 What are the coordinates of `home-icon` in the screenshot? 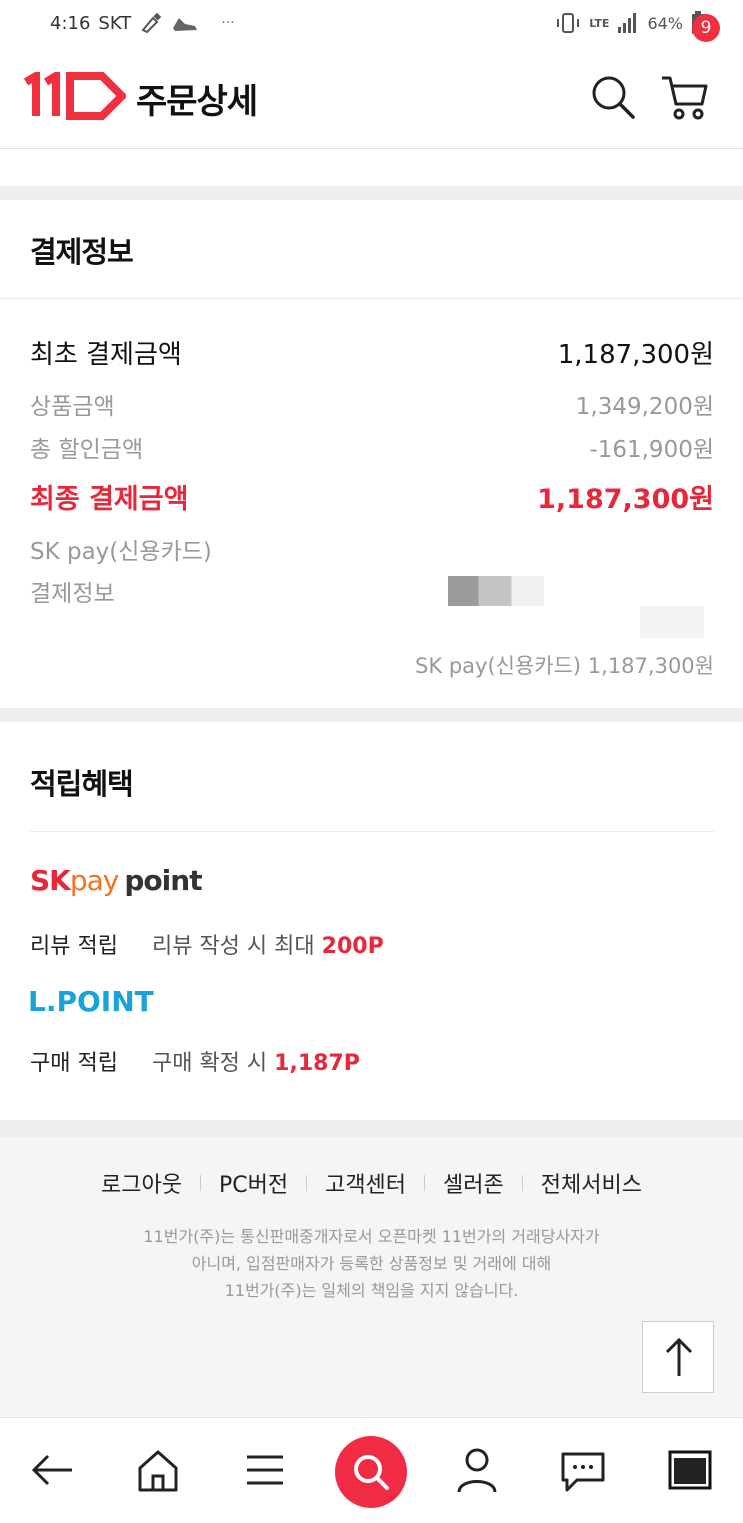 It's located at (158, 1470).